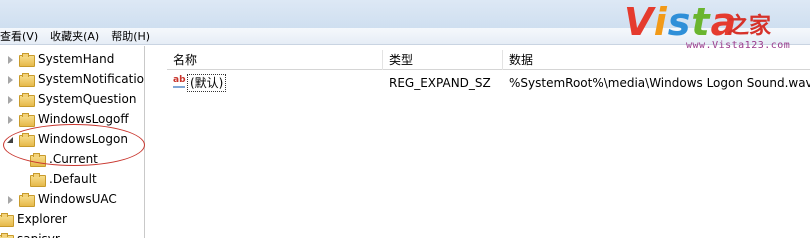 The height and width of the screenshot is (240, 810). What do you see at coordinates (207, 83) in the screenshot?
I see `value-name: (默认)` at bounding box center [207, 83].